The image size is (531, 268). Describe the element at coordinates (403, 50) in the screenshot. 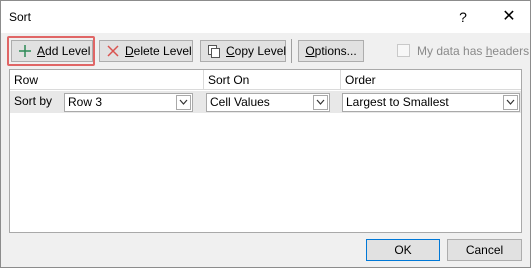

I see `headers-checkbox` at that location.